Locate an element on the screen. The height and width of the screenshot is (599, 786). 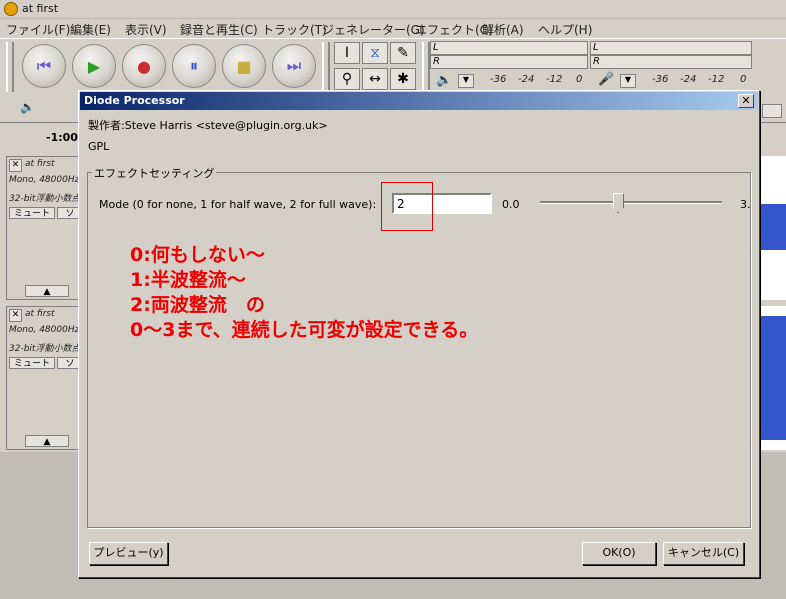
skip-start-icon: ⏮ is located at coordinates (44, 65).